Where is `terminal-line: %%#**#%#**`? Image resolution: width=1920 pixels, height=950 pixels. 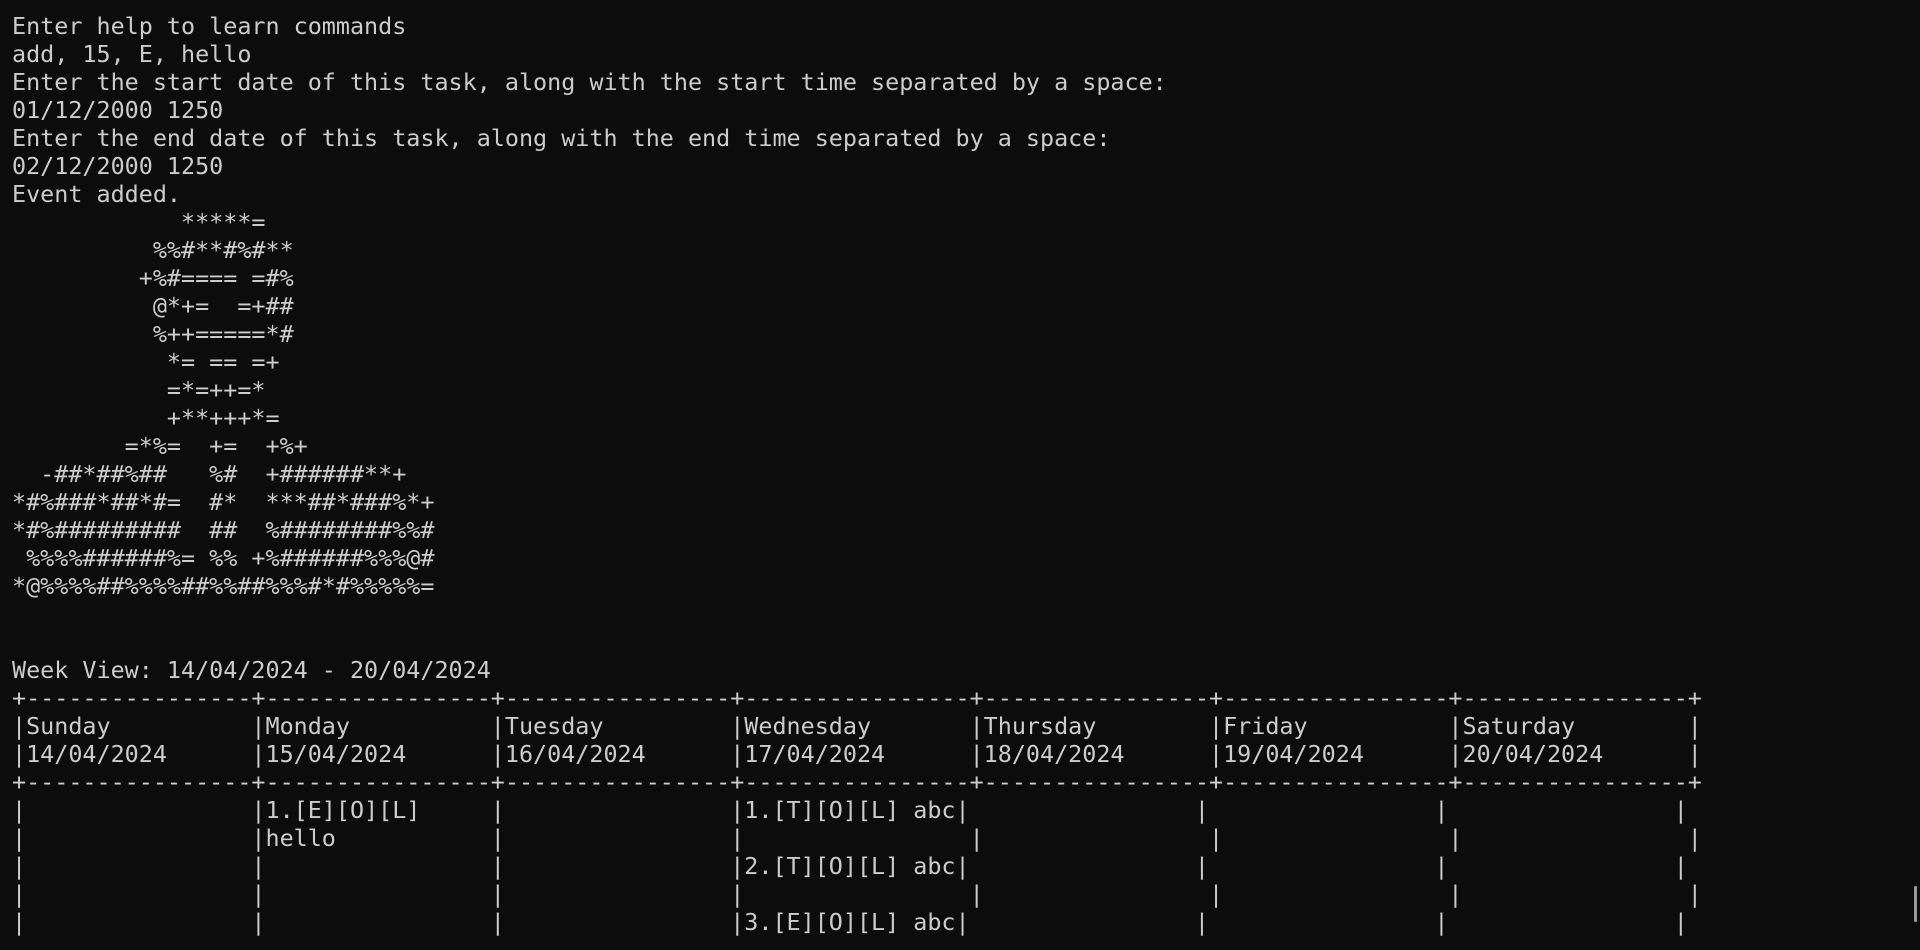
terminal-line: %%#**#%#** is located at coordinates (153, 250).